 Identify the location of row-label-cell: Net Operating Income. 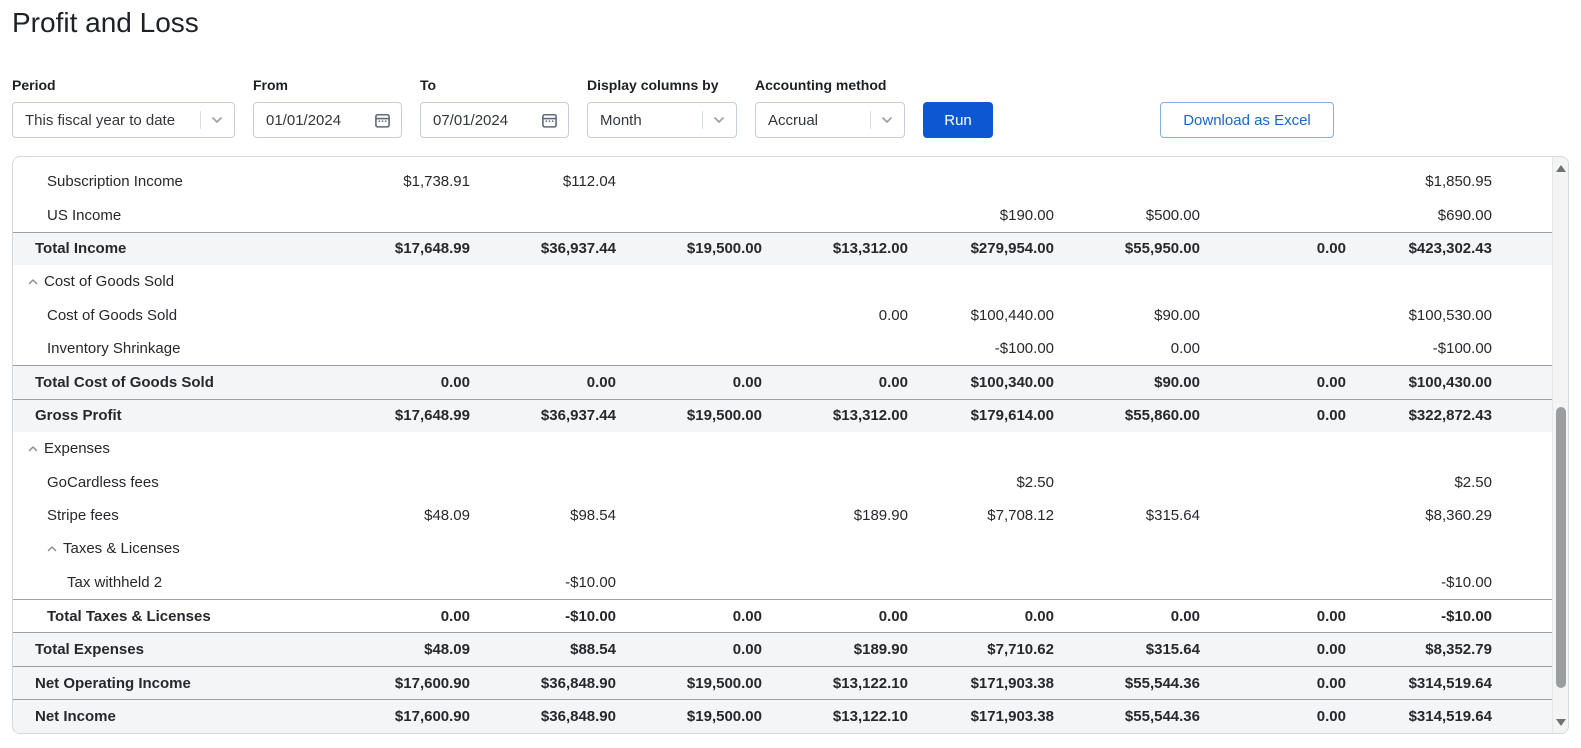
(168, 683).